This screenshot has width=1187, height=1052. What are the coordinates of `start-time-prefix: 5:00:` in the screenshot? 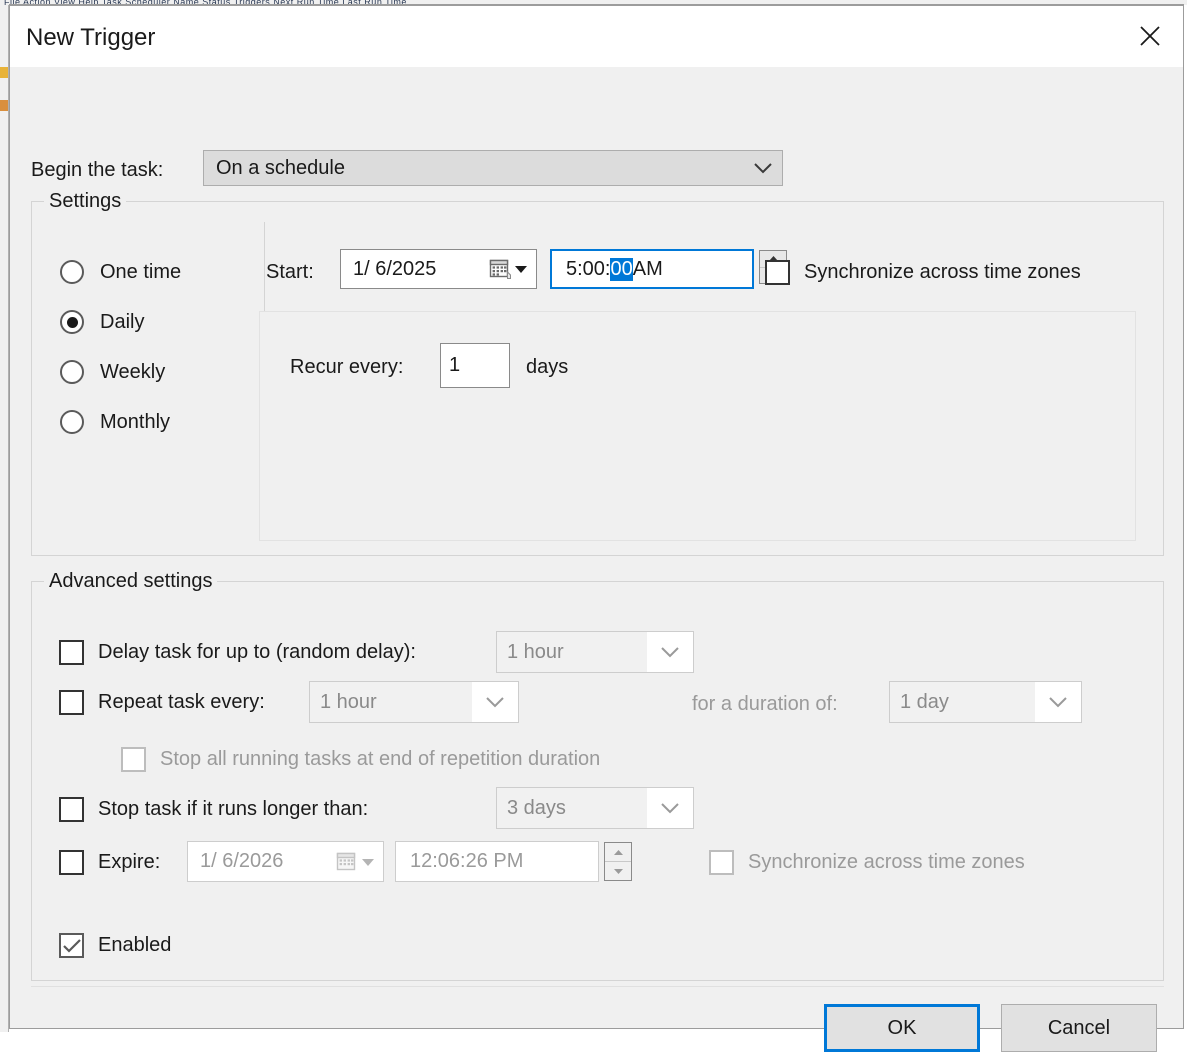 It's located at (588, 268).